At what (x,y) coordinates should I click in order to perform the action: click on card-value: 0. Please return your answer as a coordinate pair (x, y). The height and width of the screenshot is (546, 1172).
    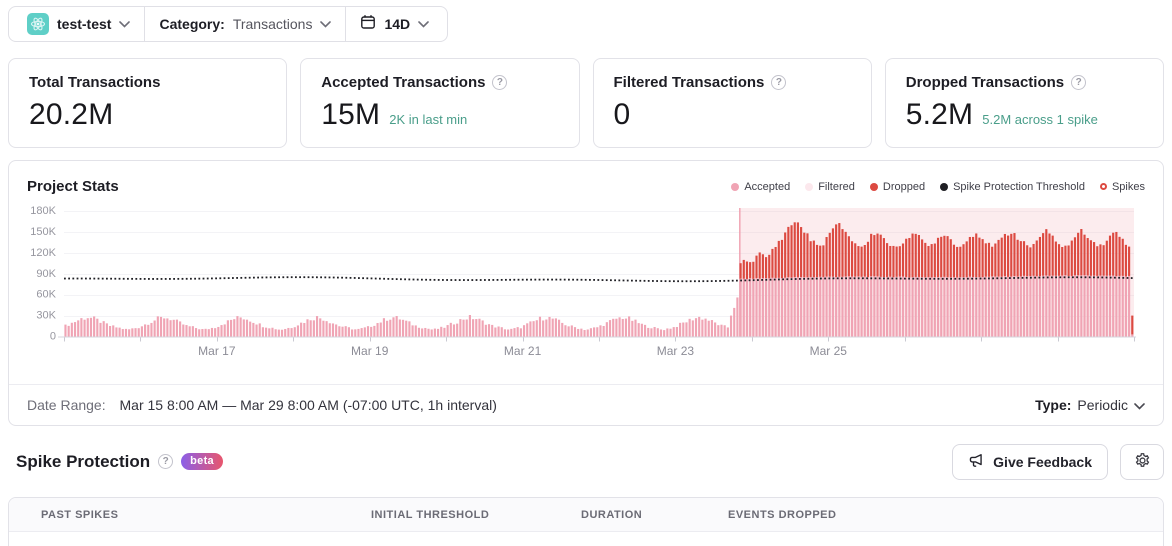
    Looking at the image, I should click on (622, 114).